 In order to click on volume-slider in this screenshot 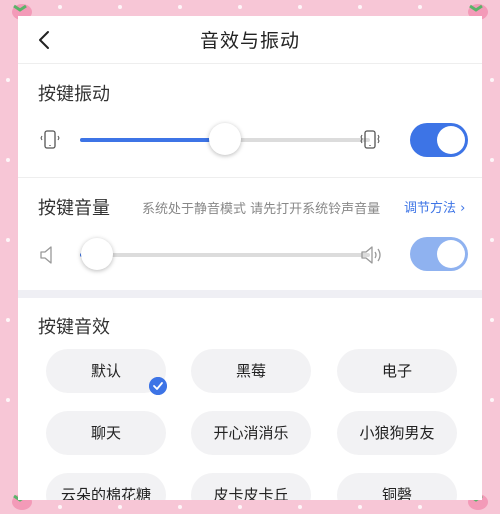, I will do `click(258, 255)`.